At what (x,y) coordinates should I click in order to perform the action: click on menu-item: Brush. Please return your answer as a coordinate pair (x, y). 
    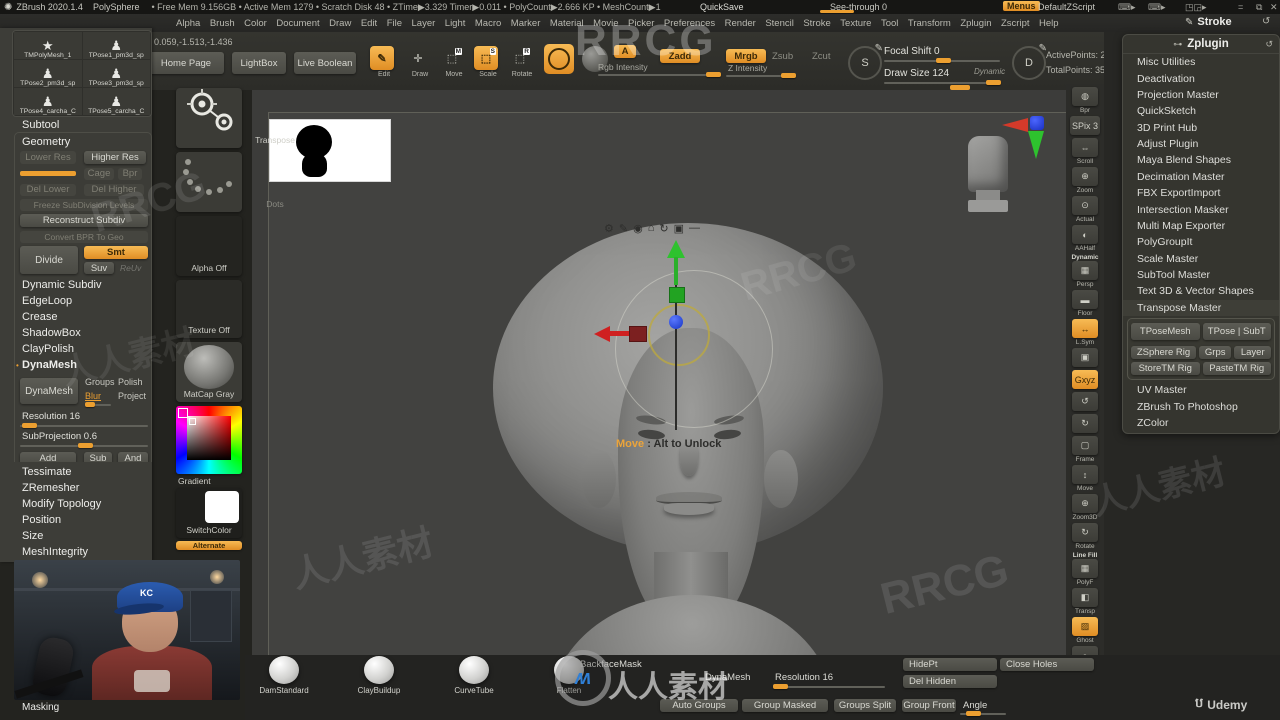
    Looking at the image, I should click on (222, 23).